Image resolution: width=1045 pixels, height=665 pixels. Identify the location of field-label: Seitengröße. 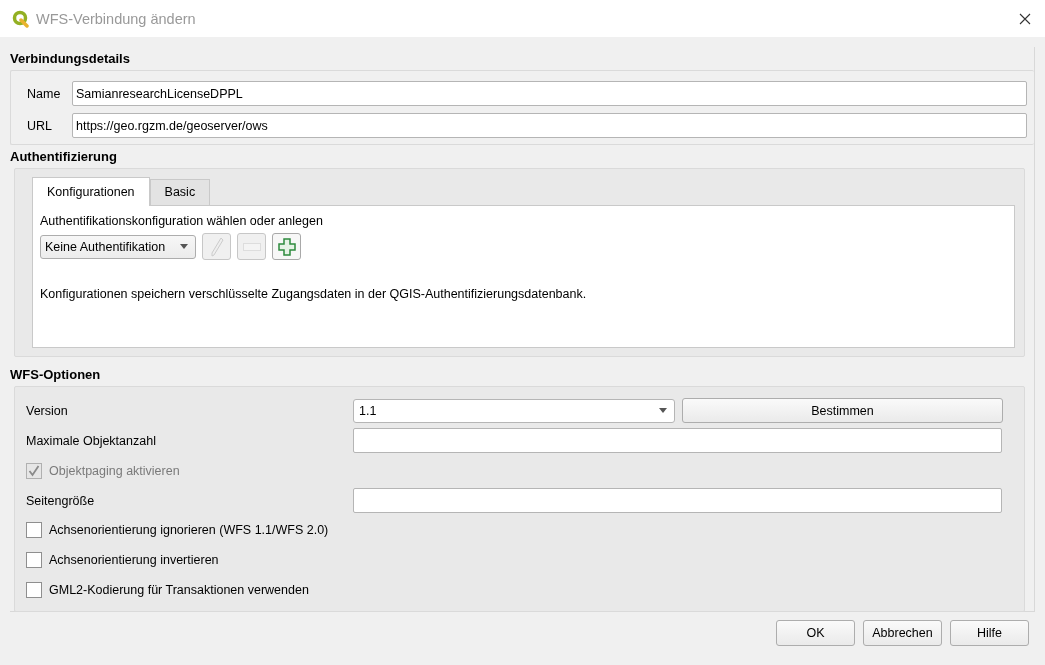
(61, 500).